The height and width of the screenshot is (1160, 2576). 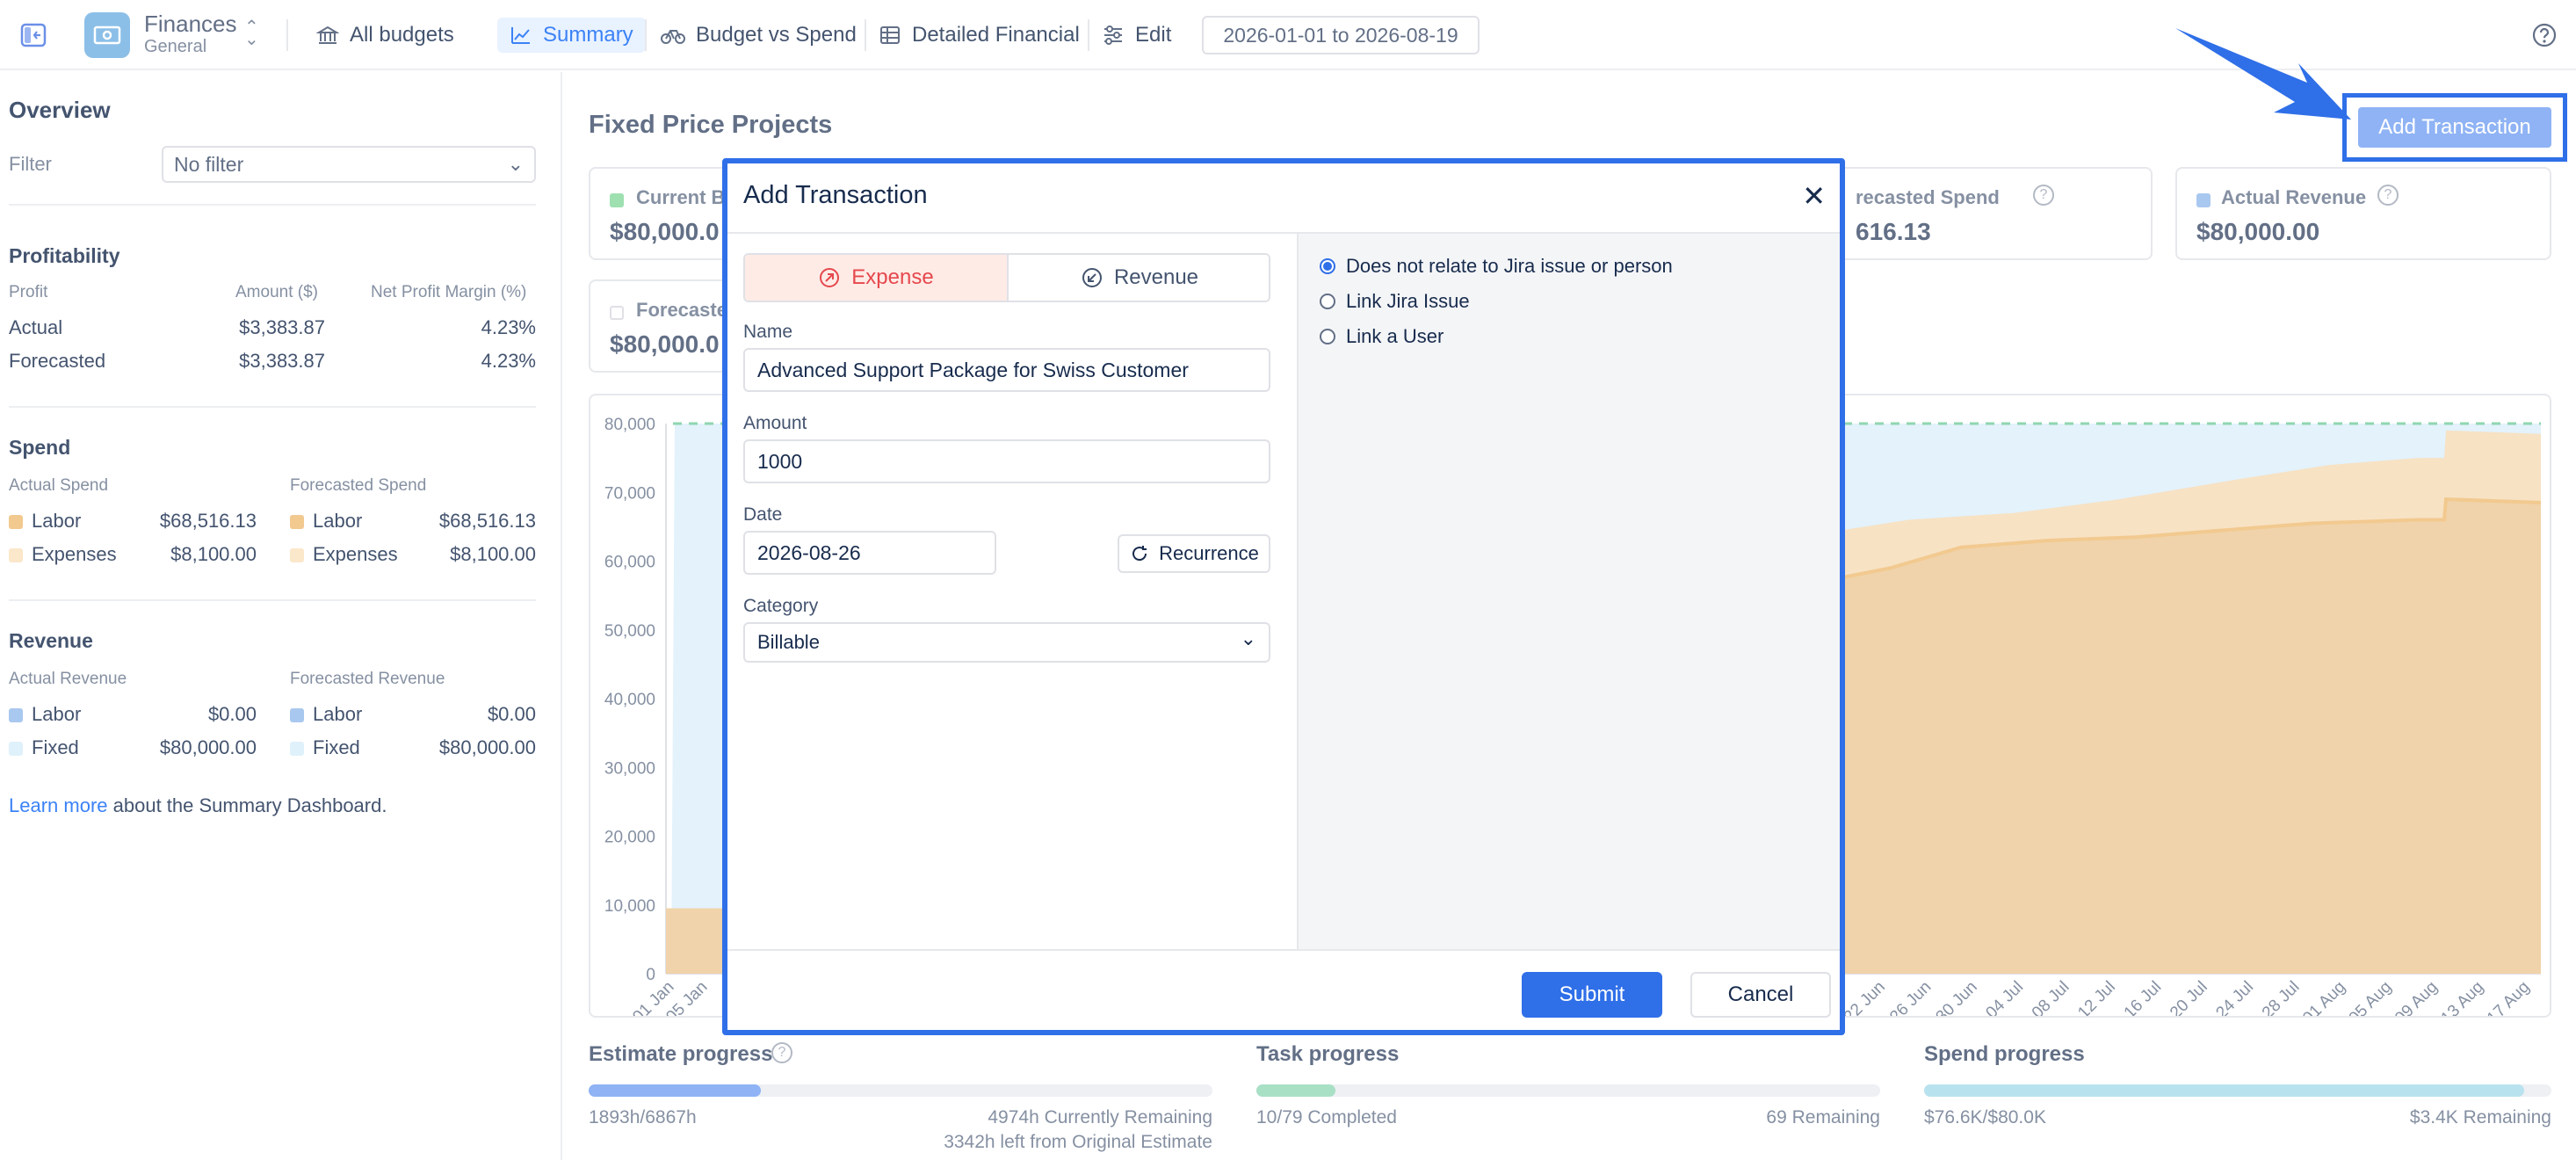 I want to click on card-value: $80,000.0, so click(x=665, y=231).